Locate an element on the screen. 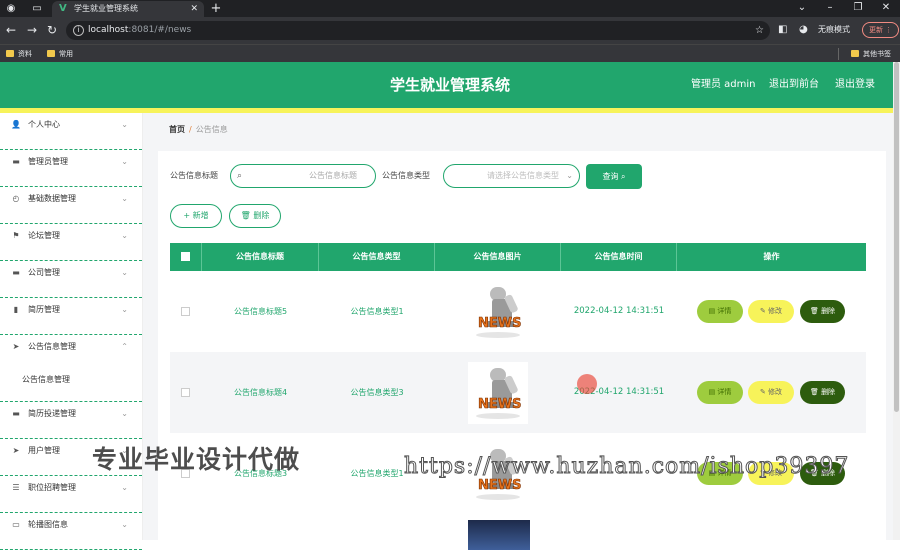 This screenshot has width=900, height=550. close-tab-icon: ✕ is located at coordinates (194, 9).